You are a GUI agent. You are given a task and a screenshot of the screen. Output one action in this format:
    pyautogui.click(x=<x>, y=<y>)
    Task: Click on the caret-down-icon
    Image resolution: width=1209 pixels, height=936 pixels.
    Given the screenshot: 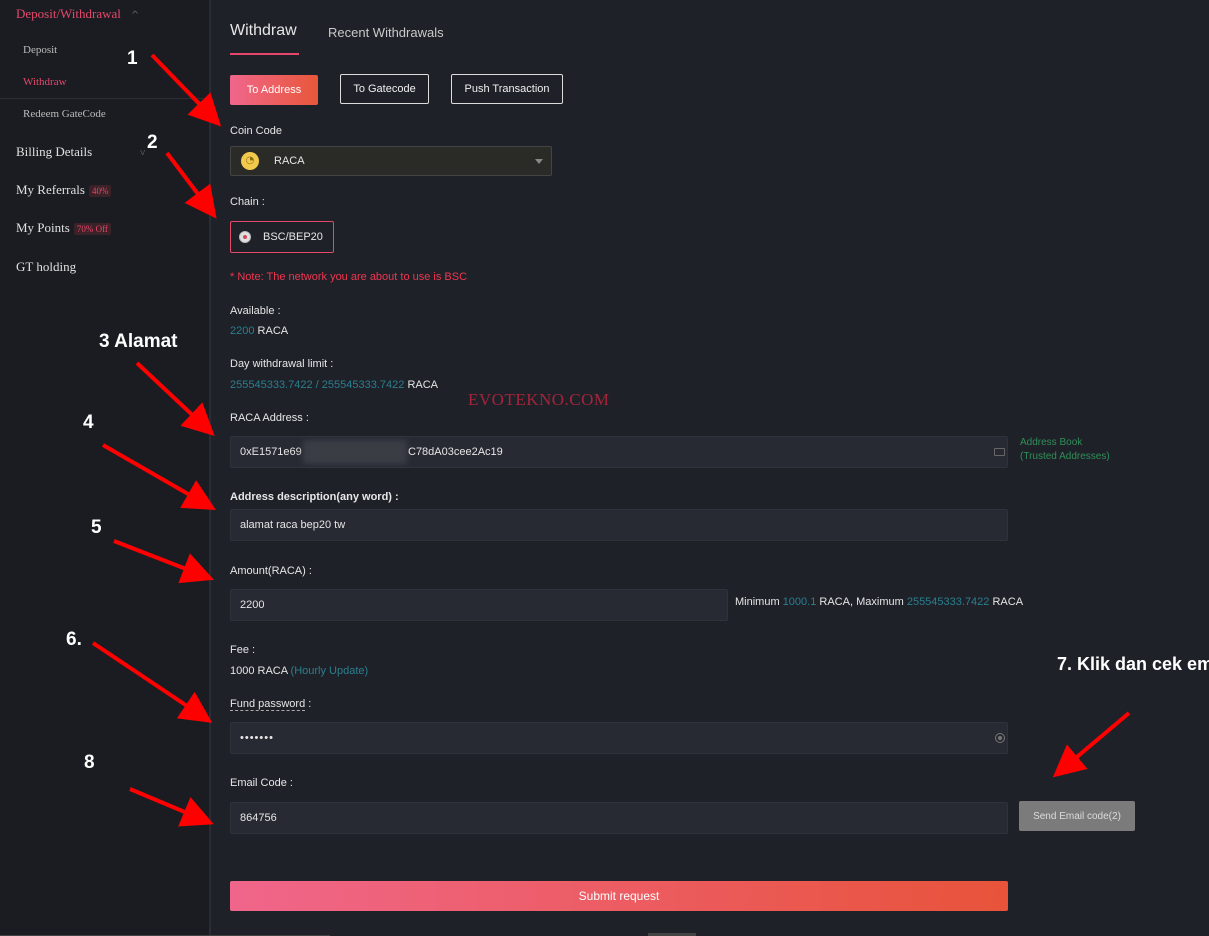 What is the action you would take?
    pyautogui.click(x=539, y=161)
    